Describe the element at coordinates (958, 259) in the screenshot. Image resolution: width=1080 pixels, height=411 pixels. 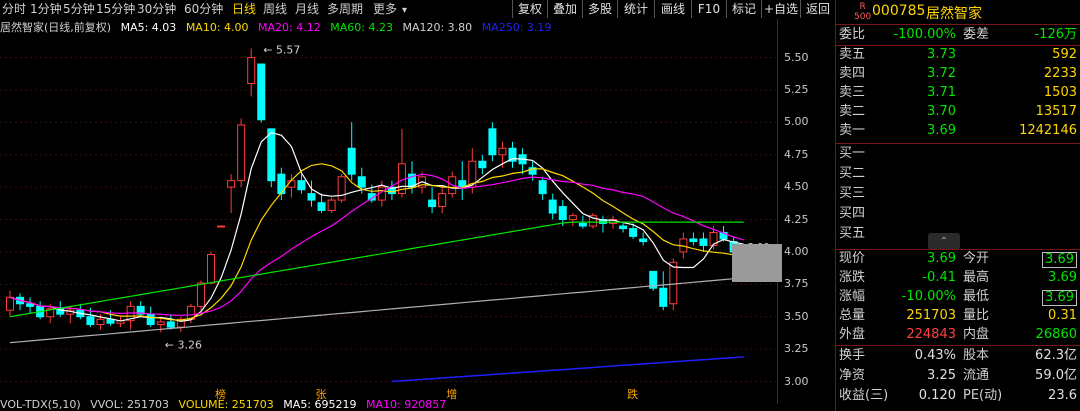
I see `stat-row: 现价 3.69 今开 3.69` at that location.